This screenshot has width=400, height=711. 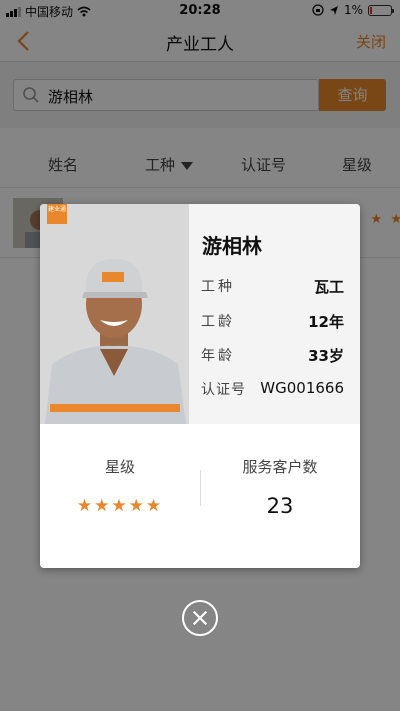 I want to click on company-logo: 建业通, so click(x=57, y=214).